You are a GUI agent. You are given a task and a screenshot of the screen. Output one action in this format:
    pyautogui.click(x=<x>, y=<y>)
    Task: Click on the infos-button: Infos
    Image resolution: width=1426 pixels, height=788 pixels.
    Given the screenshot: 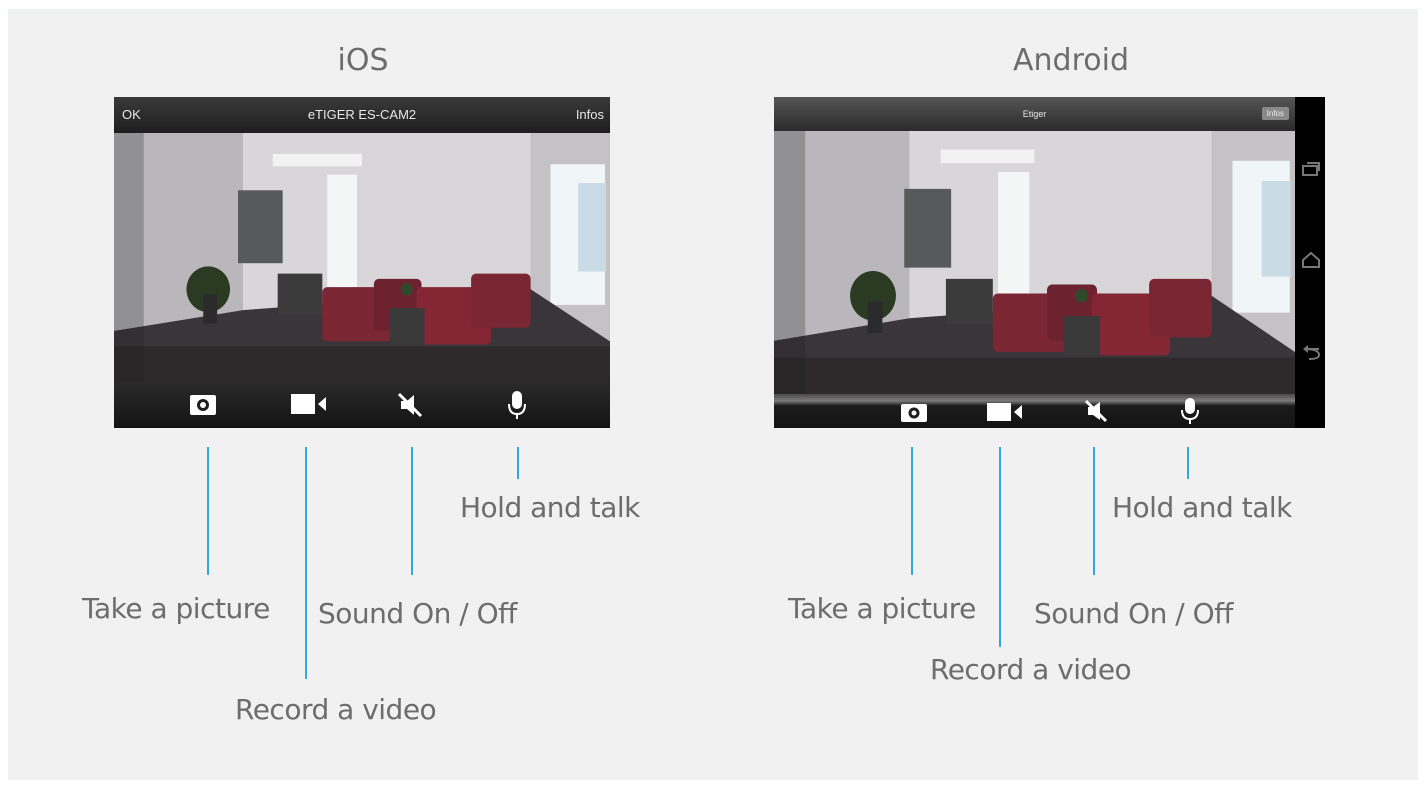 What is the action you would take?
    pyautogui.click(x=590, y=114)
    